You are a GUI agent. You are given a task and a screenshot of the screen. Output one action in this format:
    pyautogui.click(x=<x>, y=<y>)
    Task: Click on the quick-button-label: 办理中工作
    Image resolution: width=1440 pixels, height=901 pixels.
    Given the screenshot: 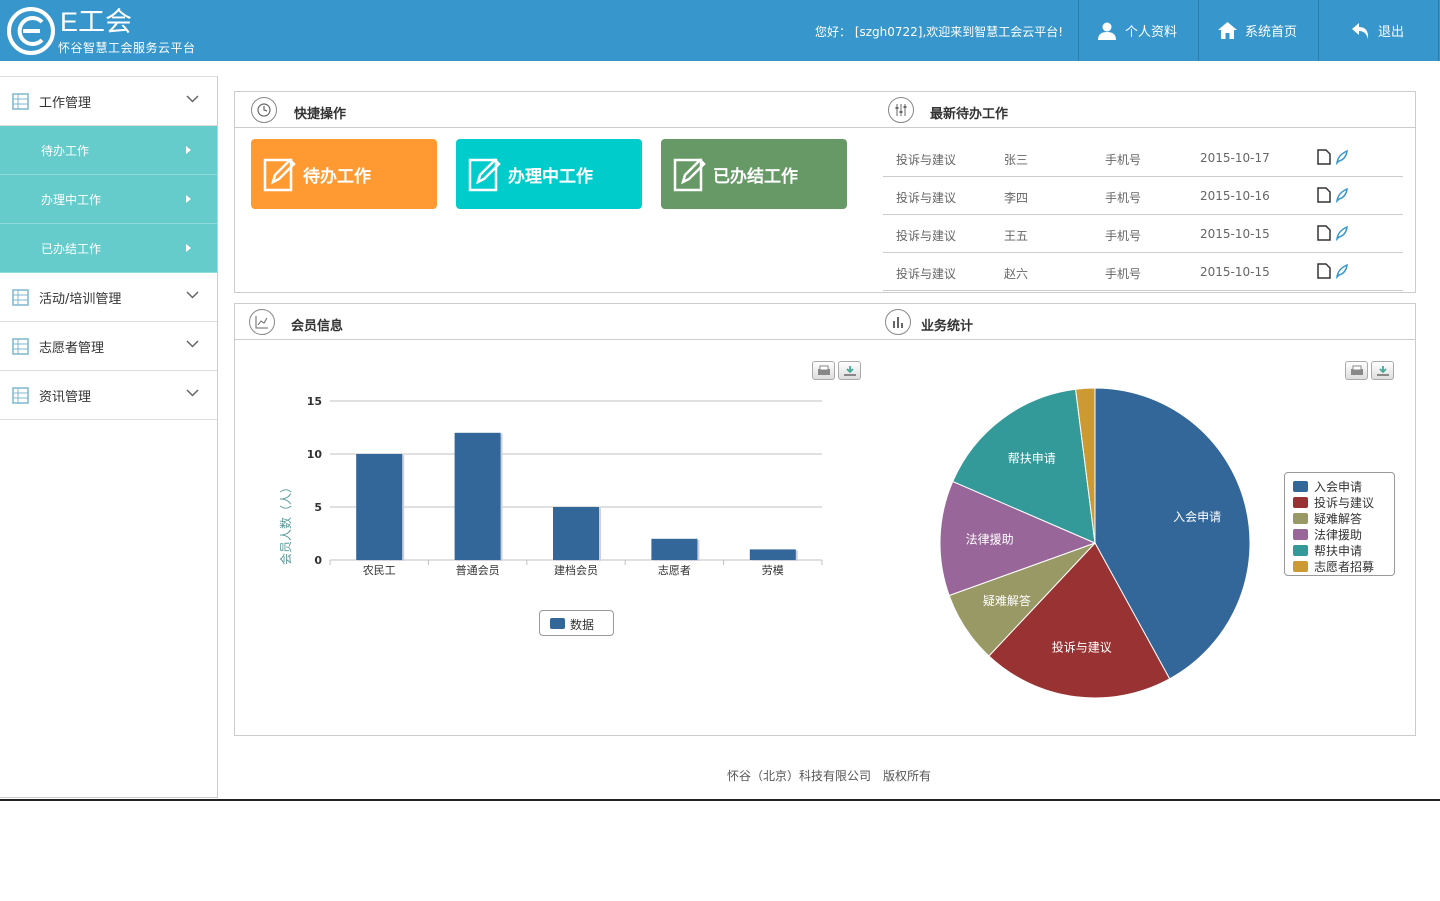 What is the action you would take?
    pyautogui.click(x=550, y=176)
    